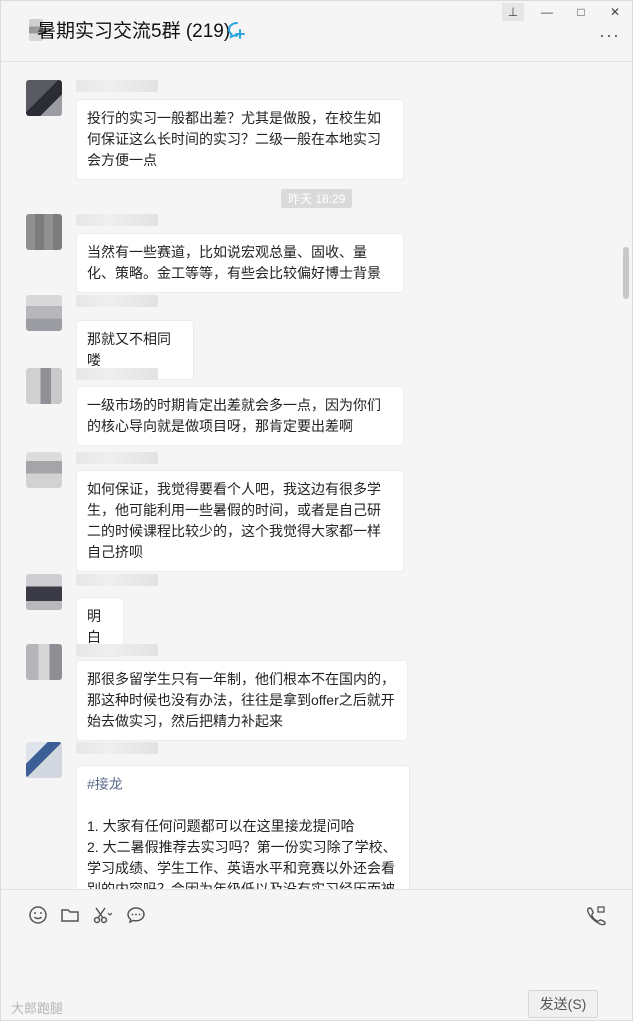  What do you see at coordinates (626, 273) in the screenshot?
I see `scrollbar-thumb` at bounding box center [626, 273].